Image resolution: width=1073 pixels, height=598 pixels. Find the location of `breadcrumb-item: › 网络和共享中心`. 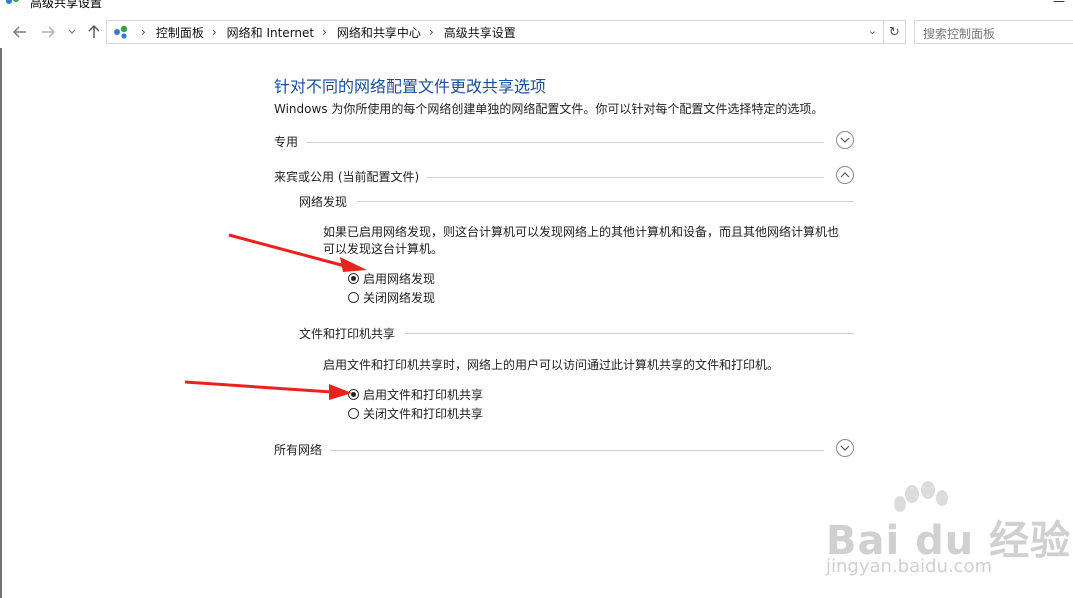

breadcrumb-item: › 网络和共享中心 is located at coordinates (367, 32).